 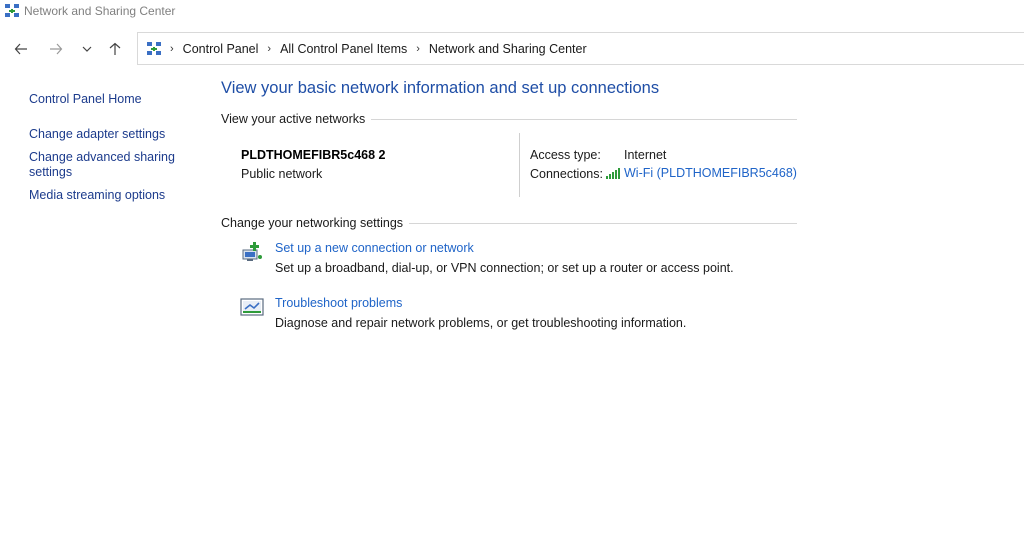 I want to click on breadcrumb-control-panel: Control Panel, so click(x=221, y=49).